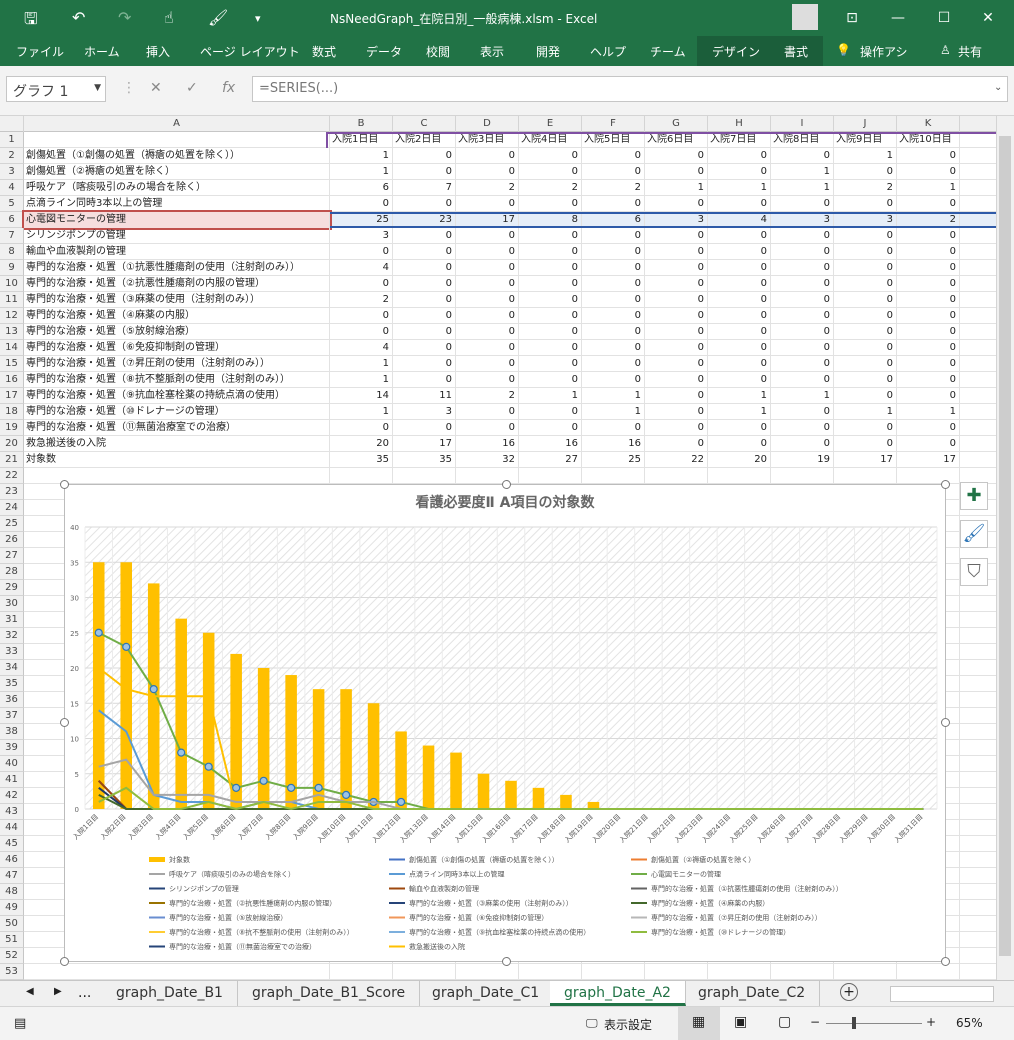  I want to click on row-header: 20, so click(12, 444).